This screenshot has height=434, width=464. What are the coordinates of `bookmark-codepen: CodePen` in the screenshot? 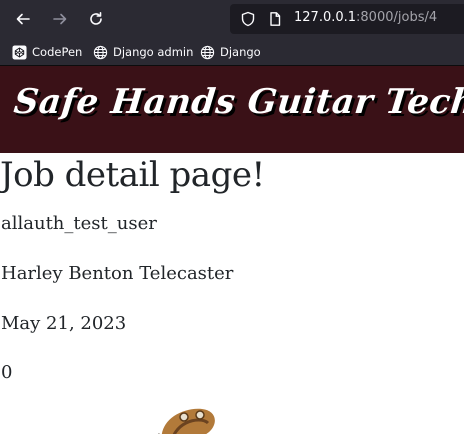 It's located at (47, 52).